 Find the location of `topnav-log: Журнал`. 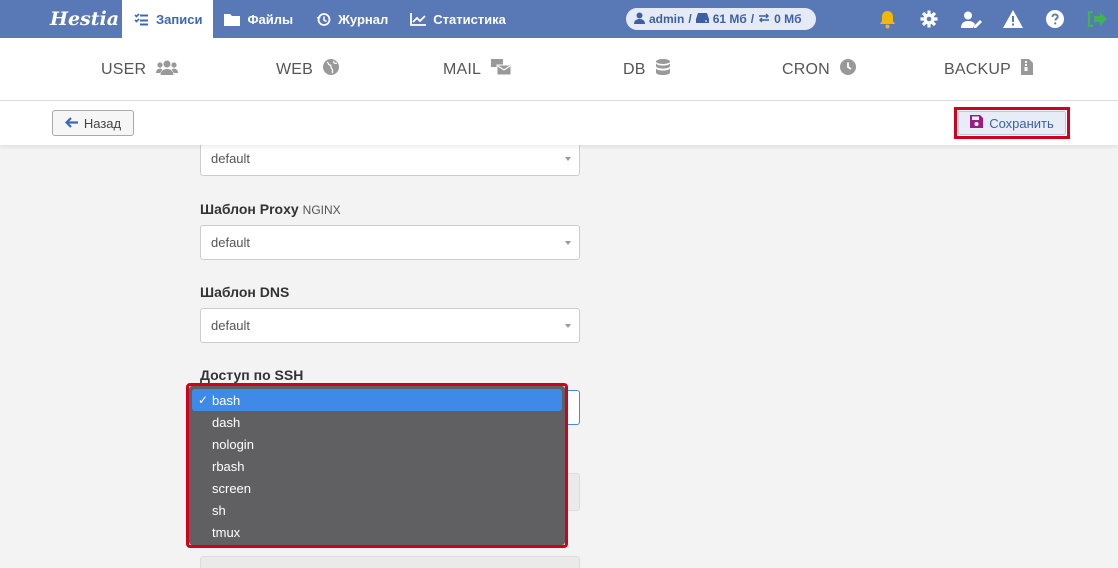

topnav-log: Журнал is located at coordinates (351, 19).